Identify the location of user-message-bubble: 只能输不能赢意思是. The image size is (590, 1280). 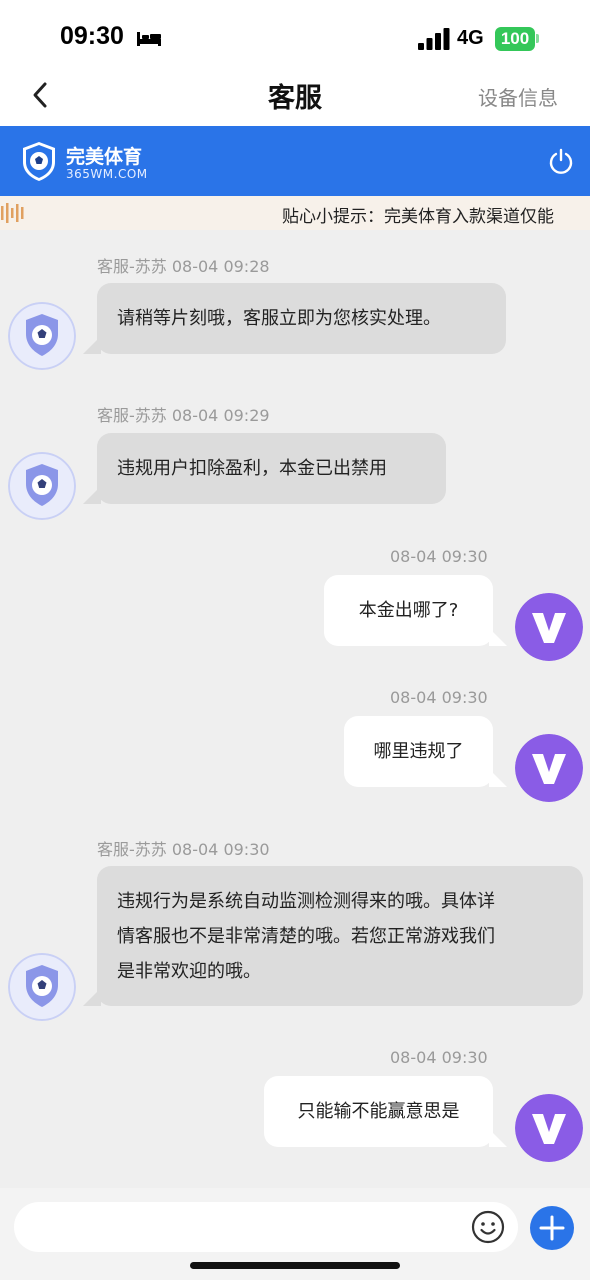
(385, 1111).